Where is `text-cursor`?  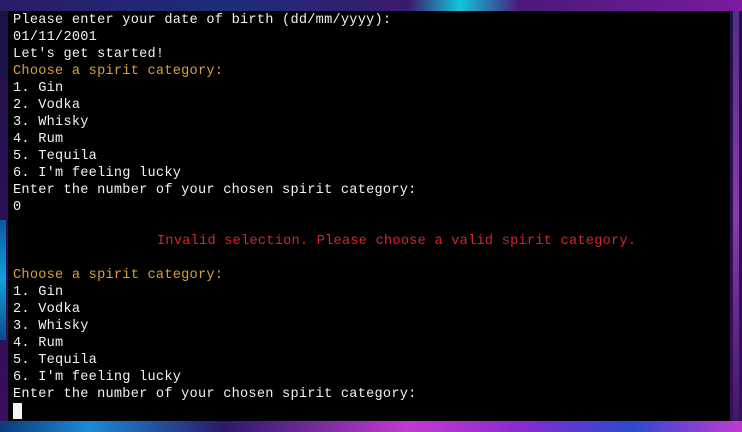
text-cursor is located at coordinates (17, 411).